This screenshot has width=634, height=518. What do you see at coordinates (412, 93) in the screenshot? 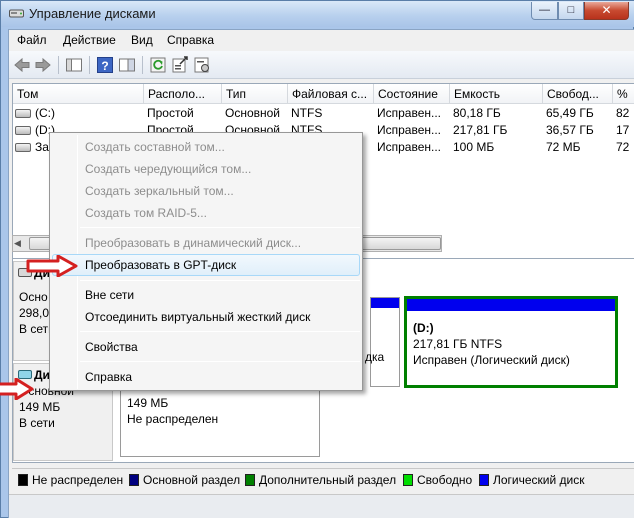
I see `col-header-status: Состояние` at bounding box center [412, 93].